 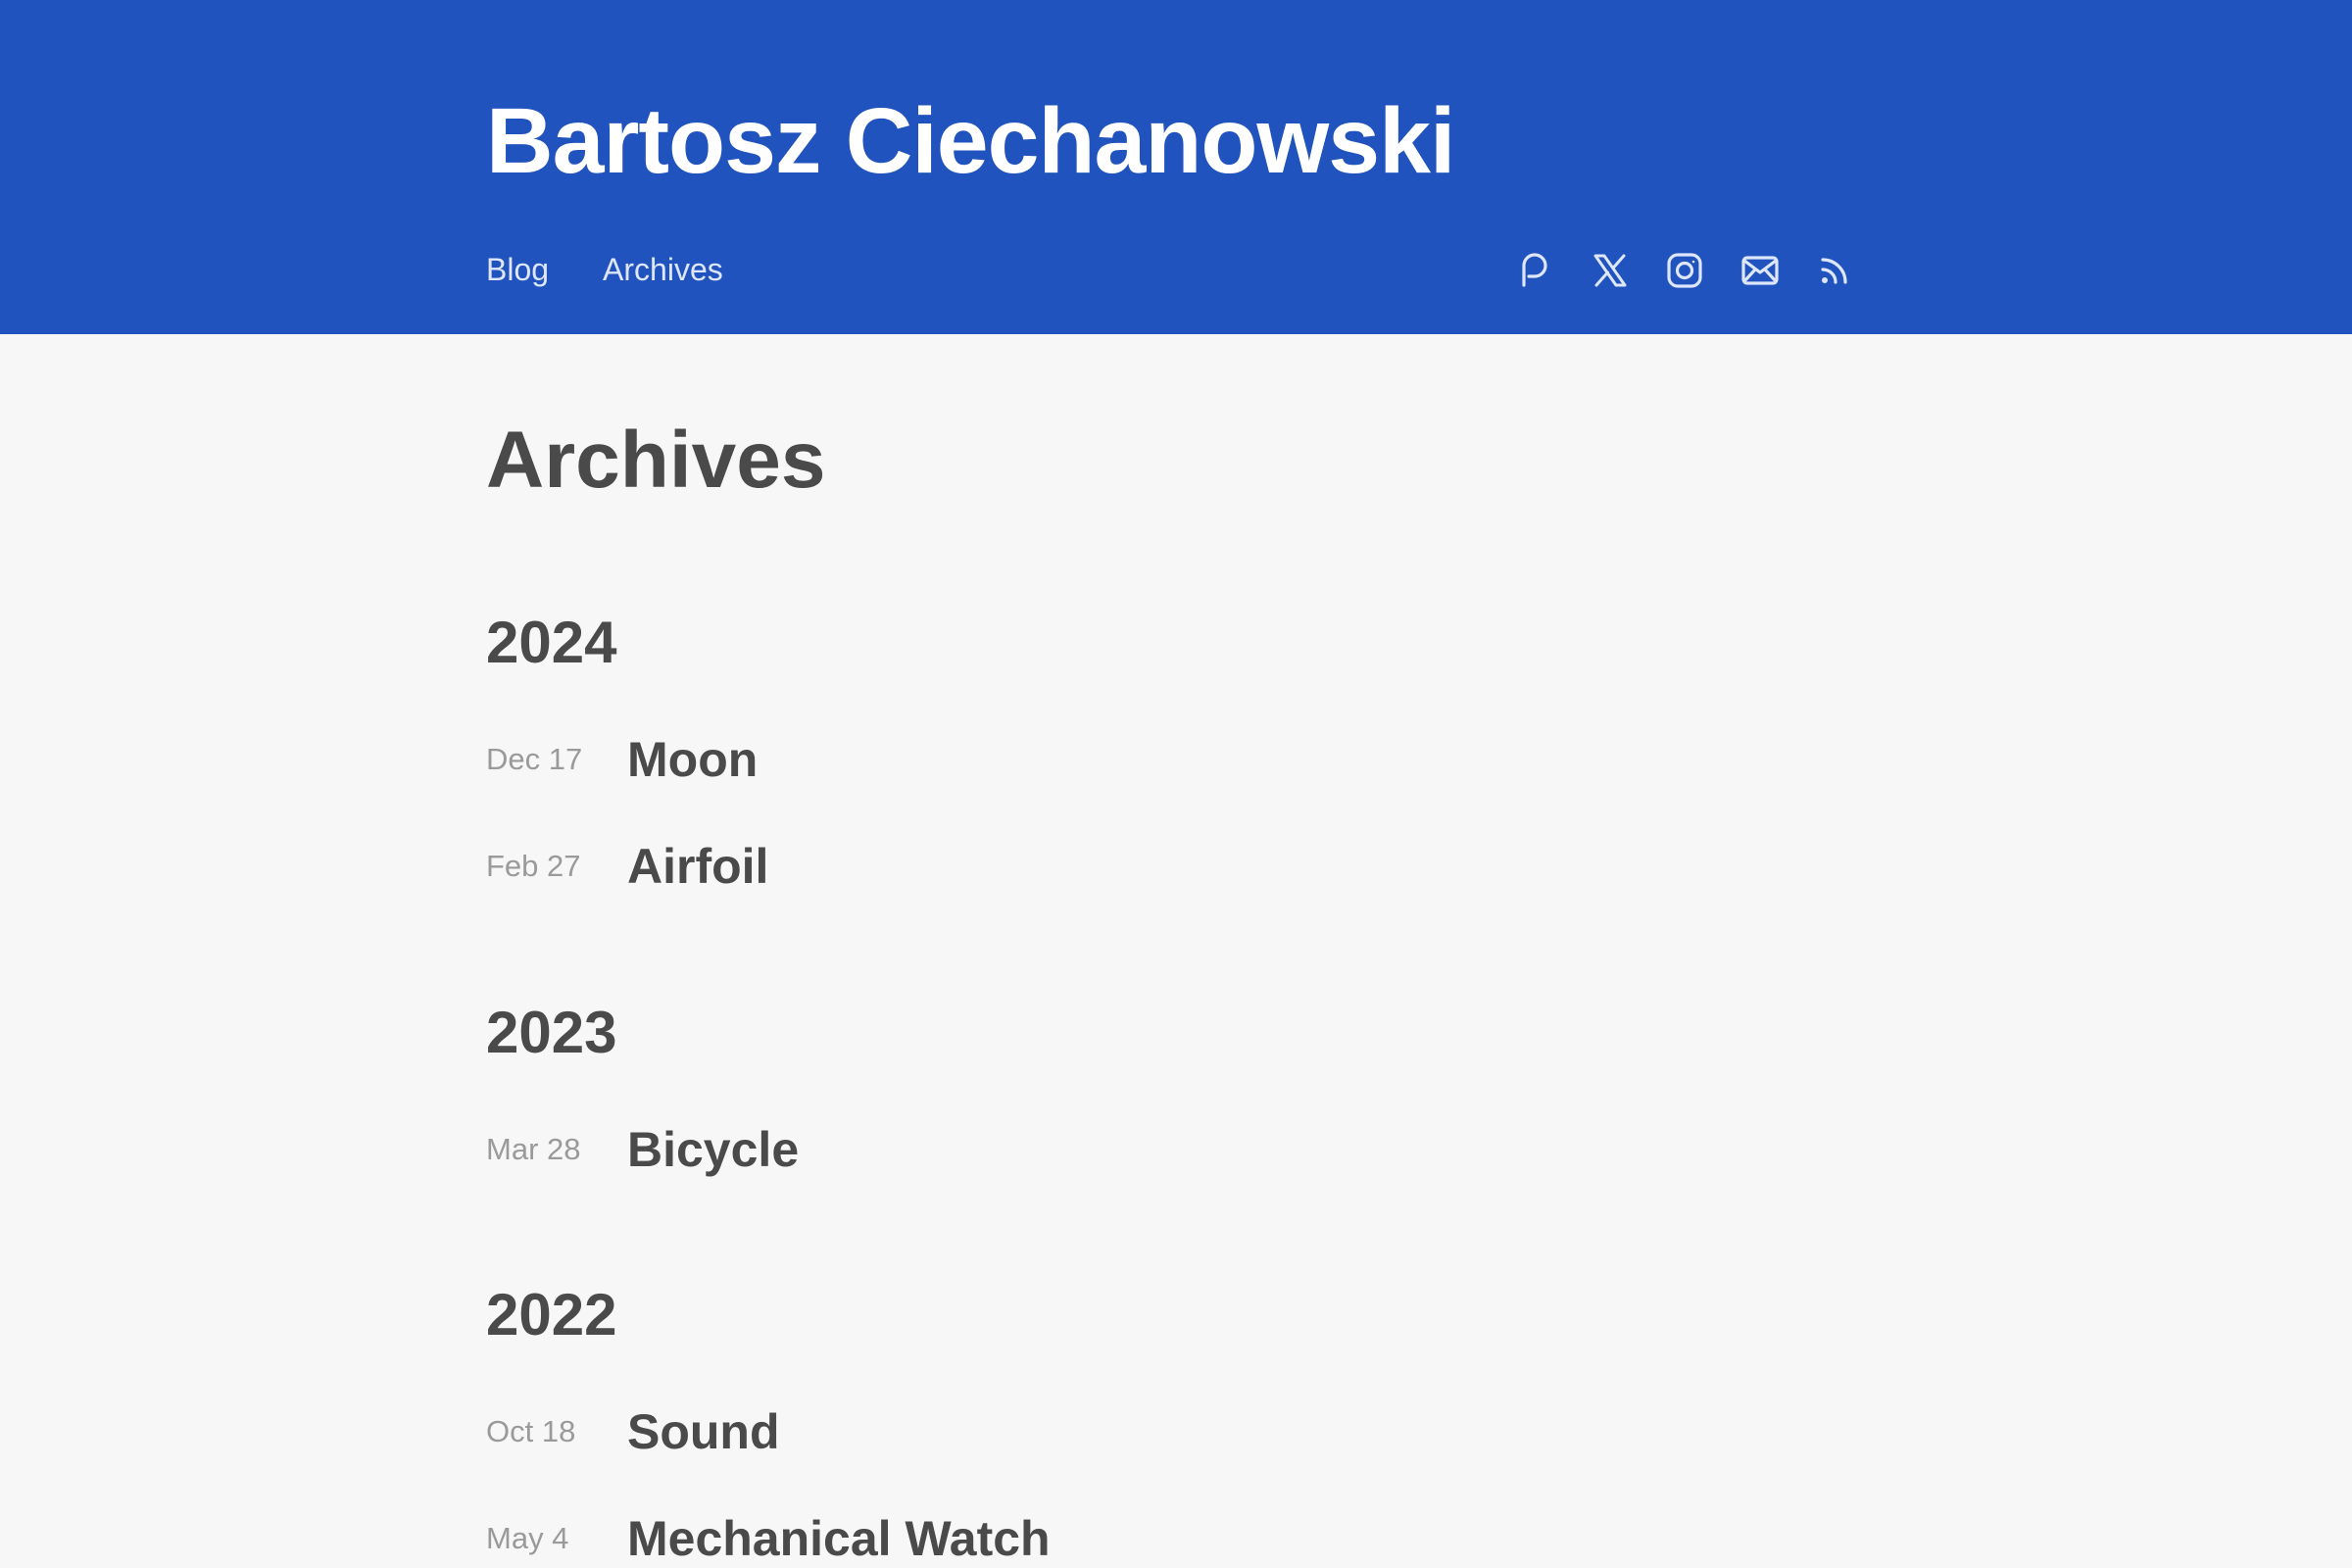 I want to click on mail-icon, so click(x=1760, y=270).